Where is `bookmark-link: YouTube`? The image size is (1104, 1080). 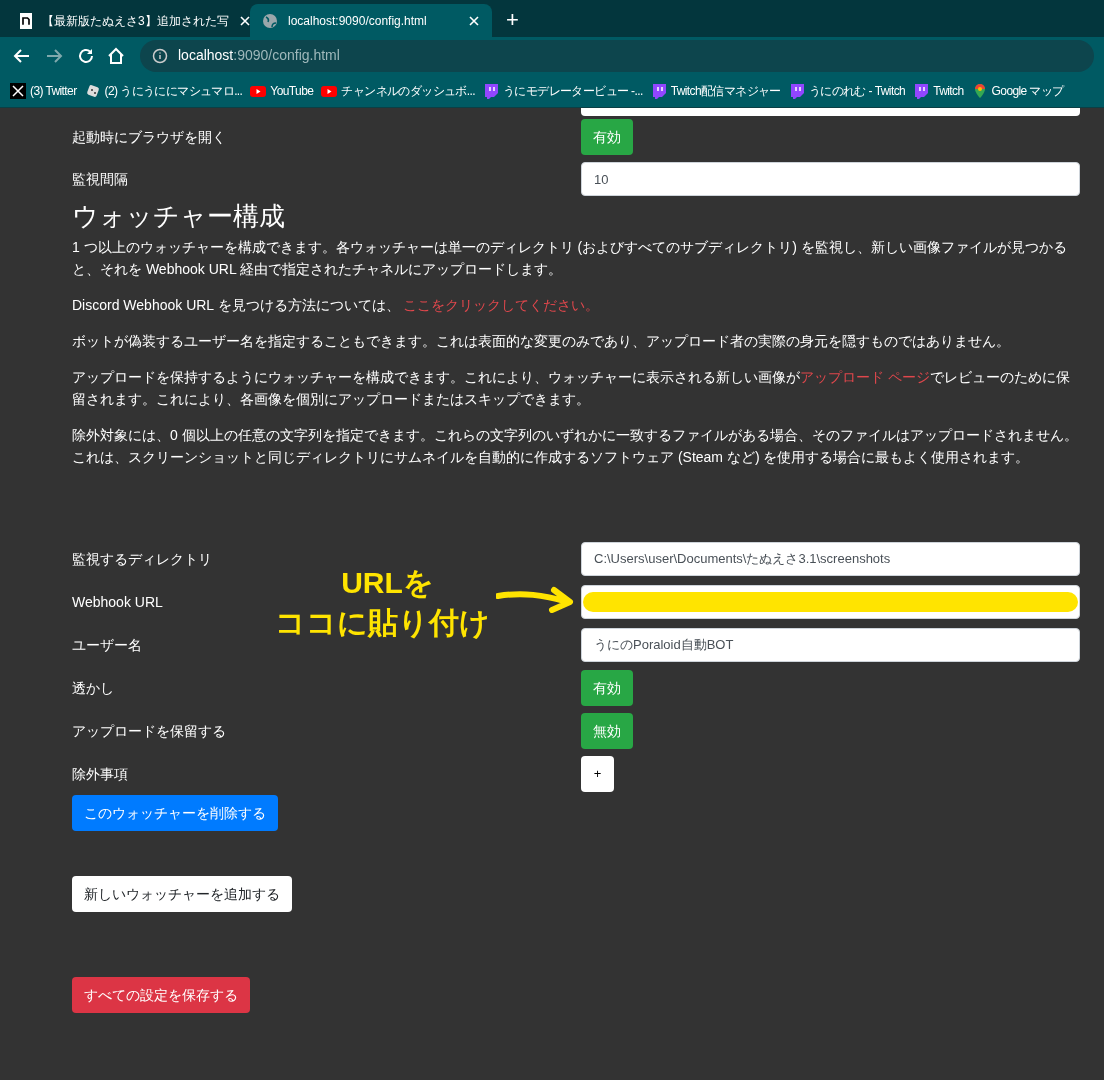
bookmark-link: YouTube is located at coordinates (292, 90).